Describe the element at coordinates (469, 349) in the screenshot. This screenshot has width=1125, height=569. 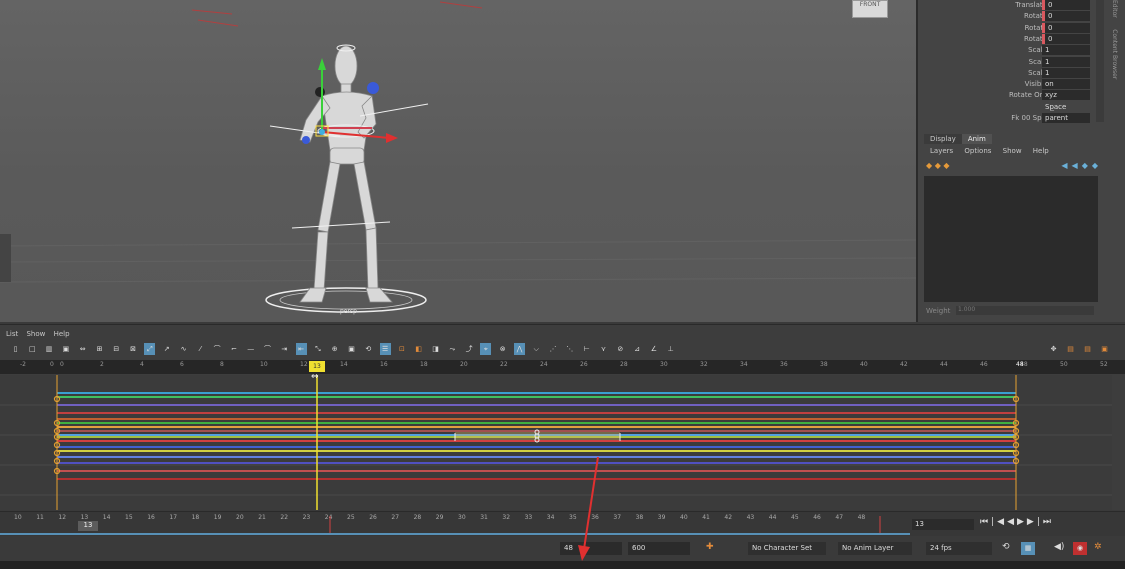
I see `value-snap-icon: ⤴` at that location.